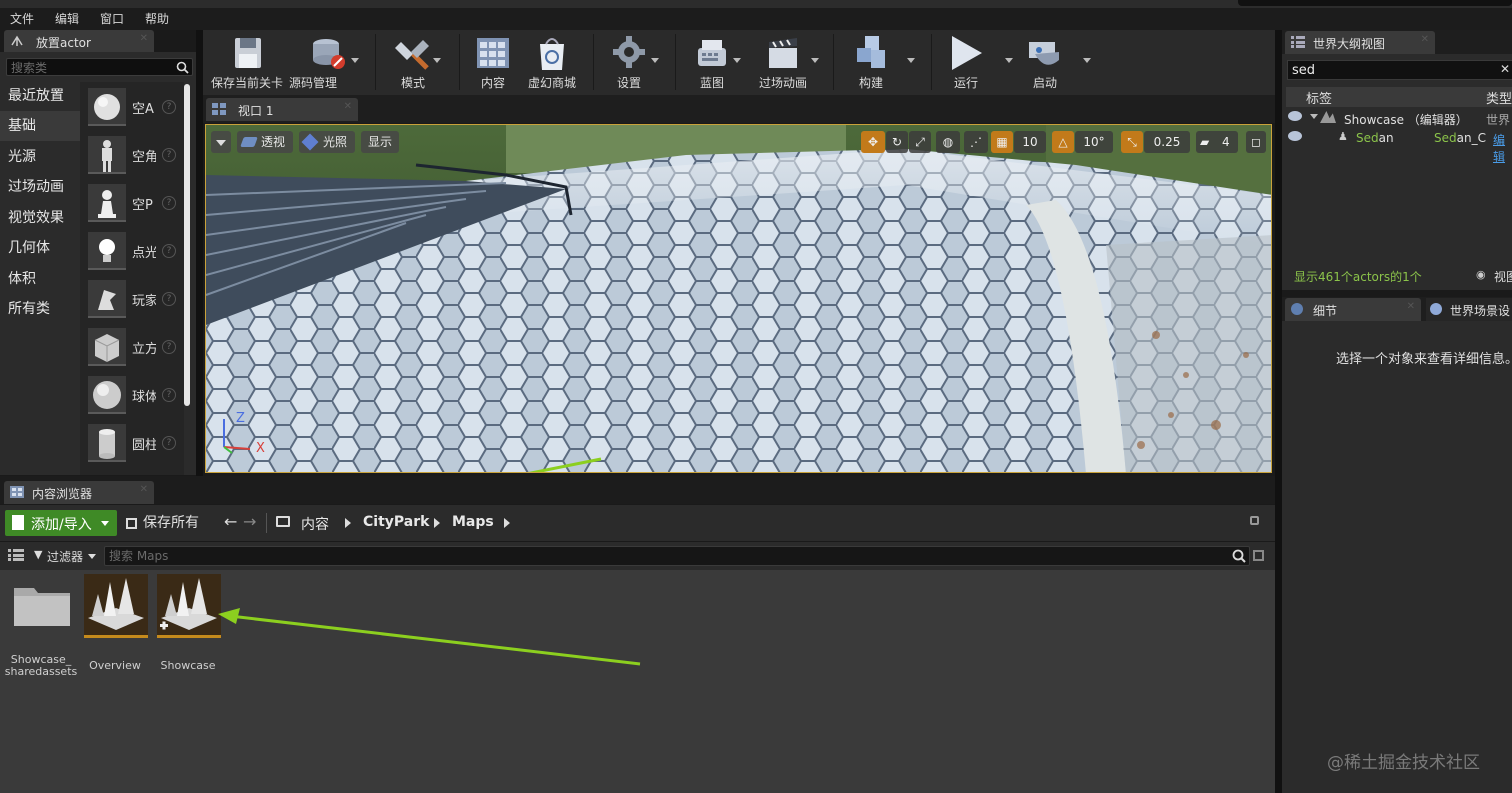 Image resolution: width=1512 pixels, height=793 pixels. What do you see at coordinates (157, 18) in the screenshot?
I see `menu-help: 帮助` at bounding box center [157, 18].